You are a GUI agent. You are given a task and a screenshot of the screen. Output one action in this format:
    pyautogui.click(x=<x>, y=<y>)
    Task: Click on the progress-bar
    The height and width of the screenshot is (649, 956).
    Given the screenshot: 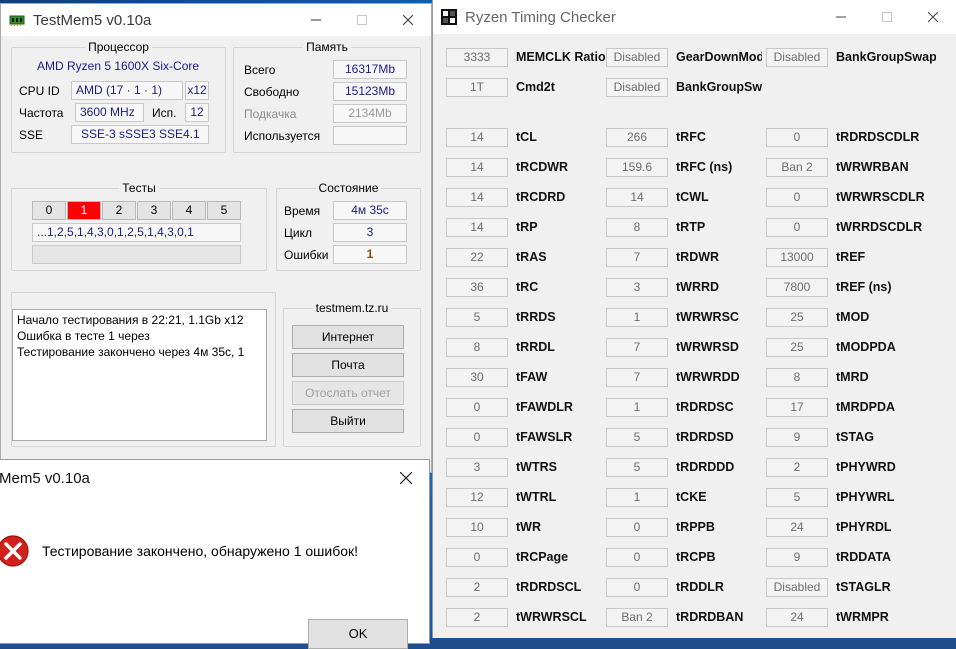 What is the action you would take?
    pyautogui.click(x=136, y=254)
    